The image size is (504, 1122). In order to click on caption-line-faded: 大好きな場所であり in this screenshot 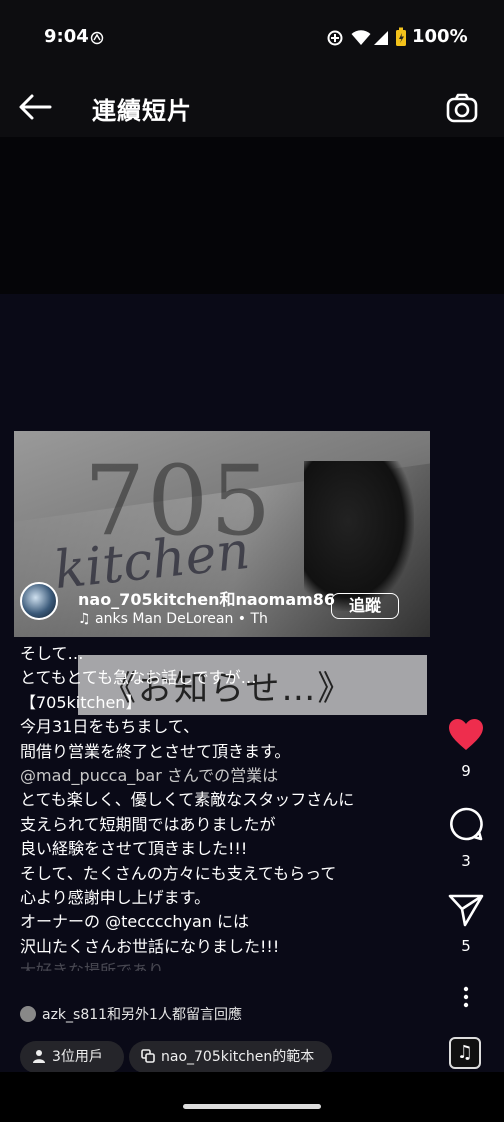, I will do `click(92, 966)`.